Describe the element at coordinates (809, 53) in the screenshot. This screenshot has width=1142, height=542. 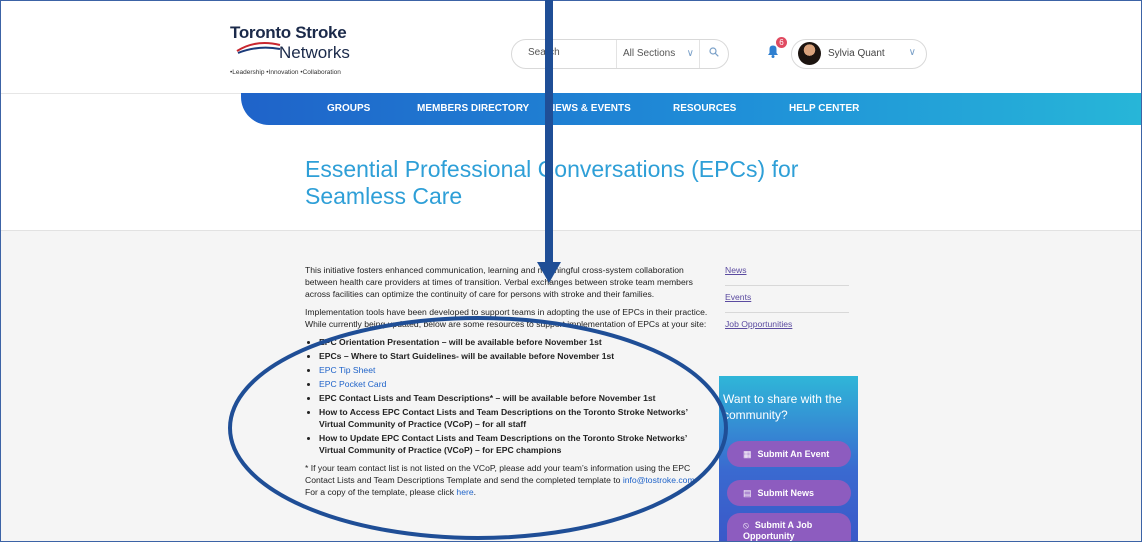
I see `avatar` at that location.